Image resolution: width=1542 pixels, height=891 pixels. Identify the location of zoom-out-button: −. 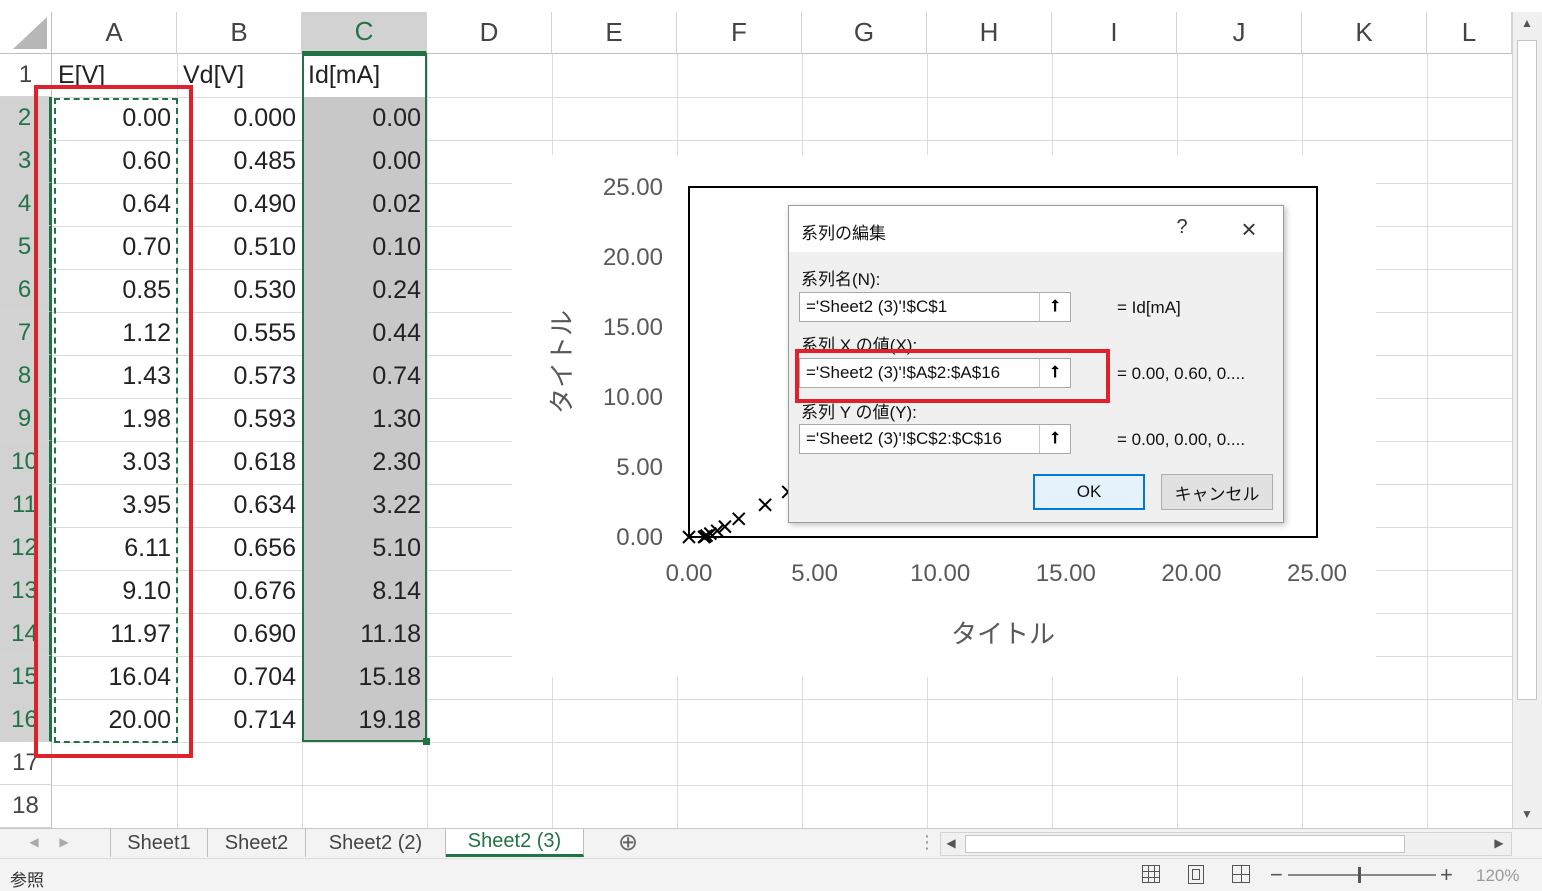
(1276, 875).